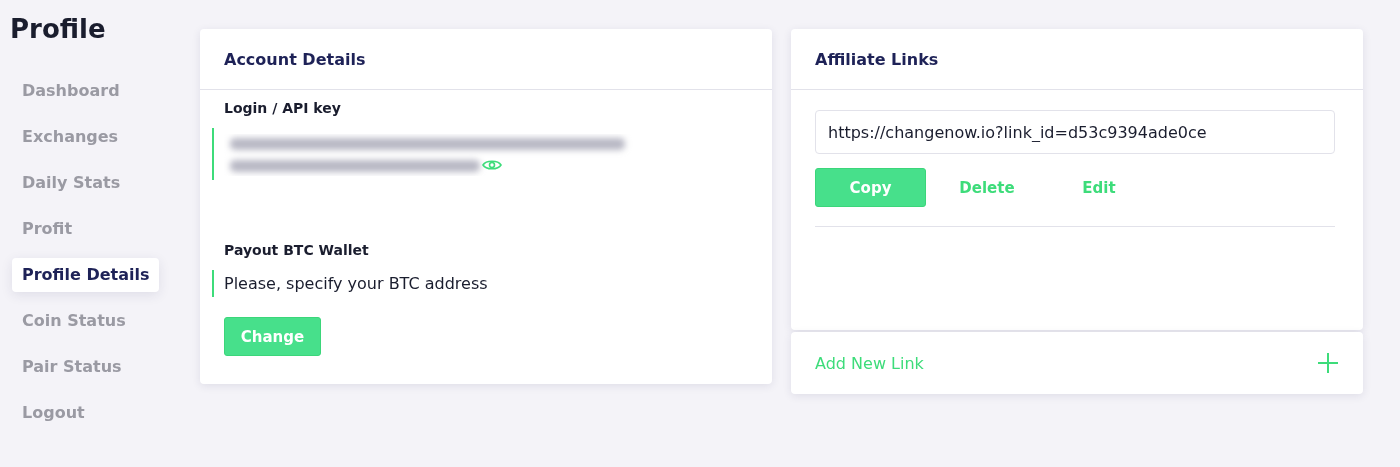  What do you see at coordinates (86, 275) in the screenshot?
I see `sidebar-item: Profile Details` at bounding box center [86, 275].